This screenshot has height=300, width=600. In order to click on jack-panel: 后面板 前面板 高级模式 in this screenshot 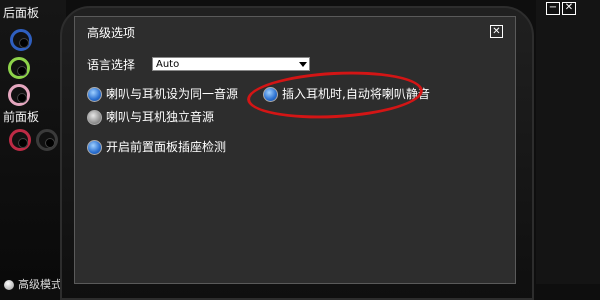, I will do `click(33, 145)`.